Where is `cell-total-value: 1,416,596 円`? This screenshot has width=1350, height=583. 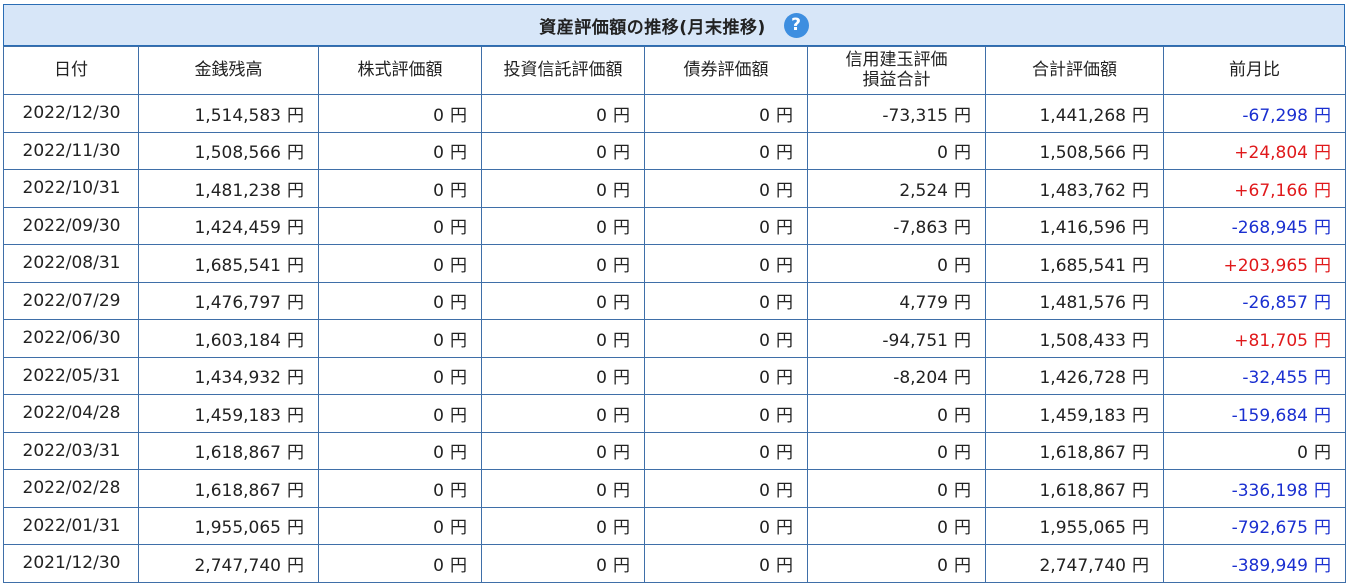 cell-total-value: 1,416,596 円 is located at coordinates (1074, 225).